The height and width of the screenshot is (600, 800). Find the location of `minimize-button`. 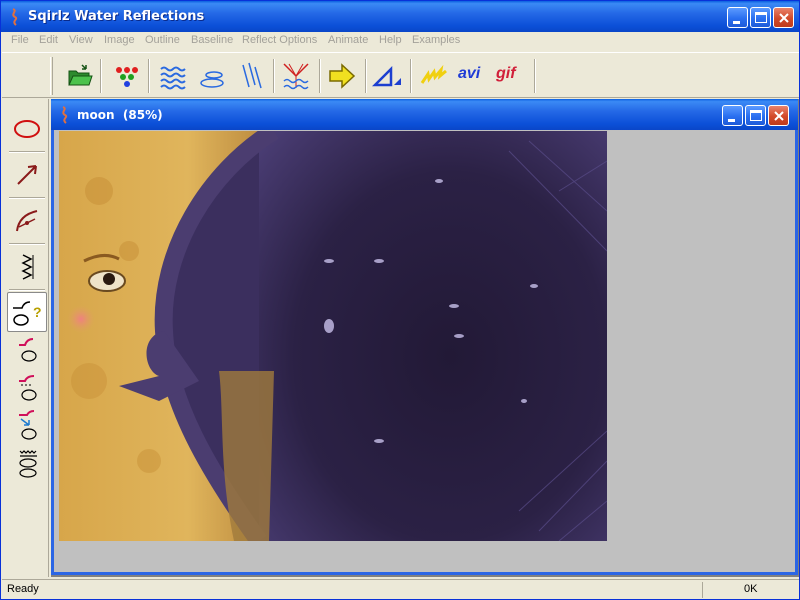

minimize-button is located at coordinates (737, 17).